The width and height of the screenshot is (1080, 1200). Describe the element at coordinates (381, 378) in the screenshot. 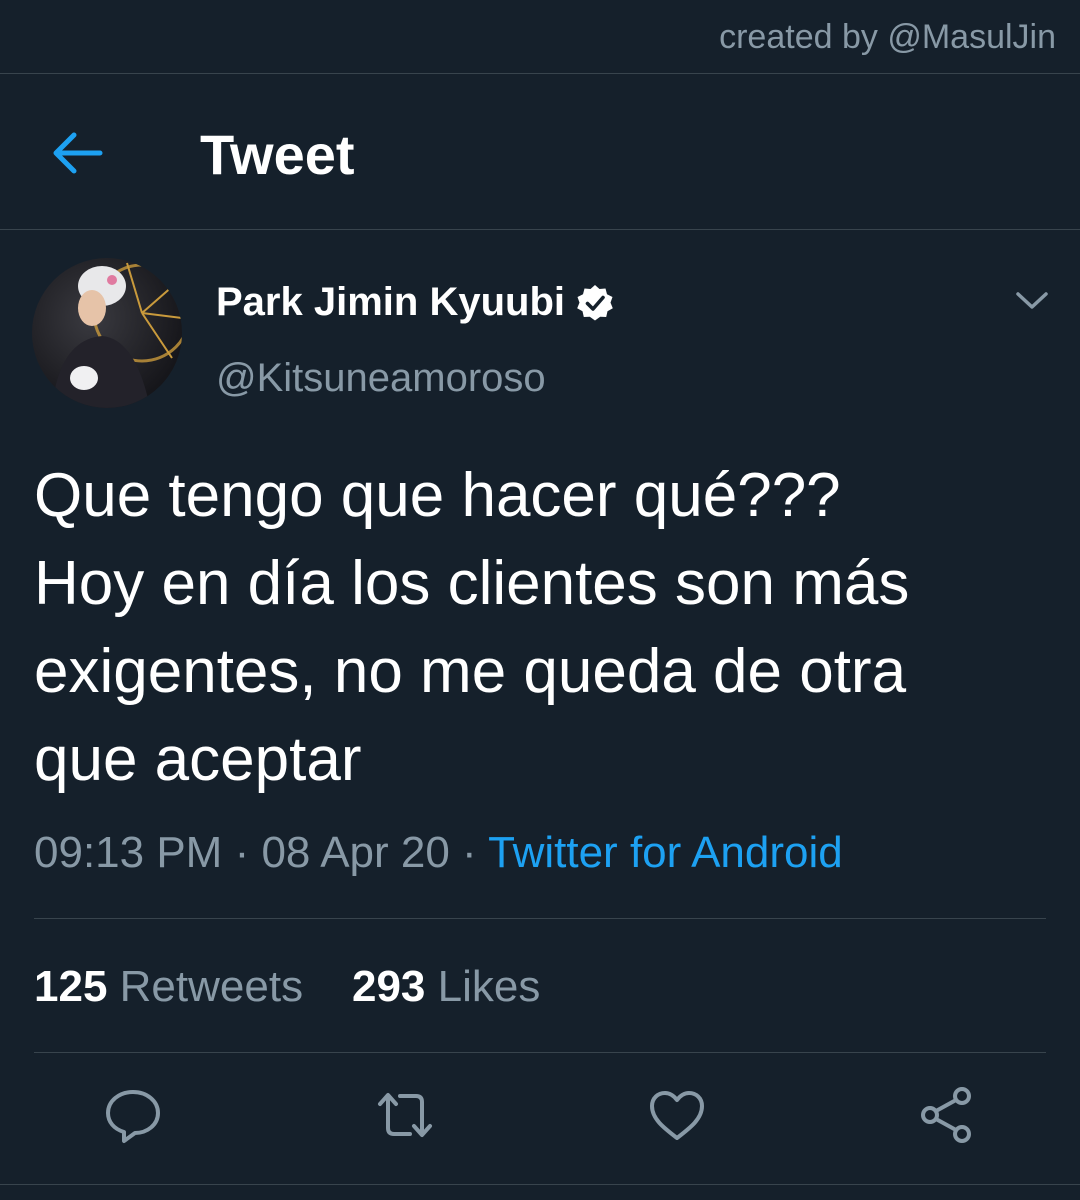

I see `author-handle: @Kitsuneamoroso` at that location.